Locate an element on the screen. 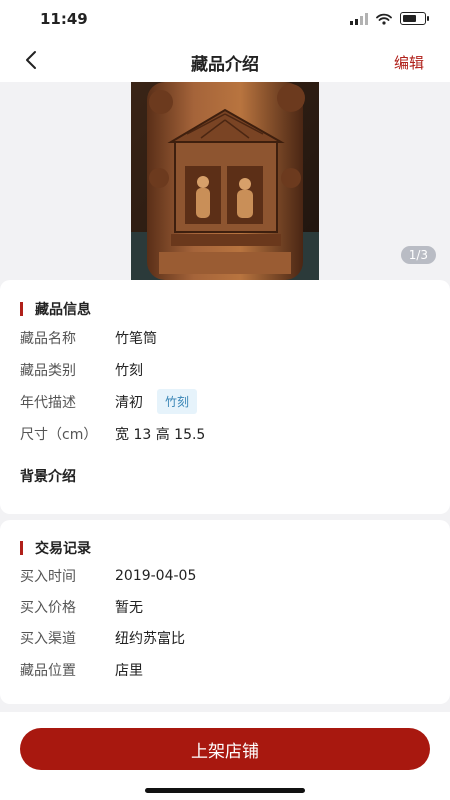 The image size is (450, 800). info-row-era: 年代描述 清初 竹刻 is located at coordinates (109, 401).